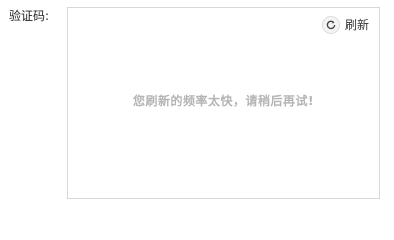 The width and height of the screenshot is (394, 240). What do you see at coordinates (330, 25) in the screenshot?
I see `refresh-icon` at bounding box center [330, 25].